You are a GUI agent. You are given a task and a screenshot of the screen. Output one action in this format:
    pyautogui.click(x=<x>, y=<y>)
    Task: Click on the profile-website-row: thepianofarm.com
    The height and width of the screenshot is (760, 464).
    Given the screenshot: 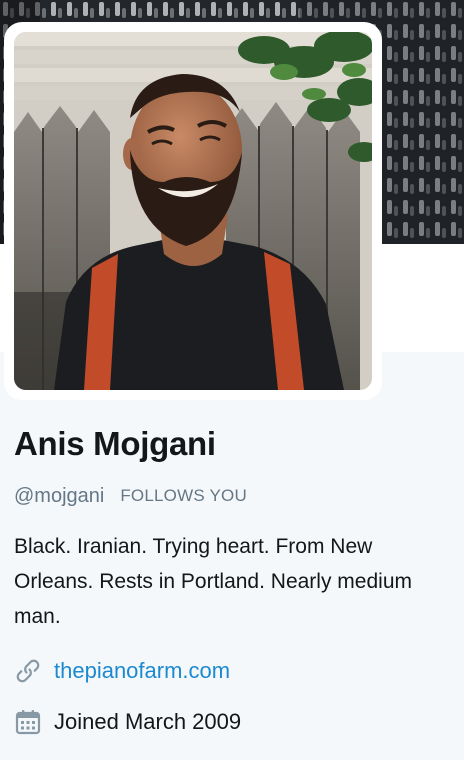 What is the action you would take?
    pyautogui.click(x=122, y=671)
    